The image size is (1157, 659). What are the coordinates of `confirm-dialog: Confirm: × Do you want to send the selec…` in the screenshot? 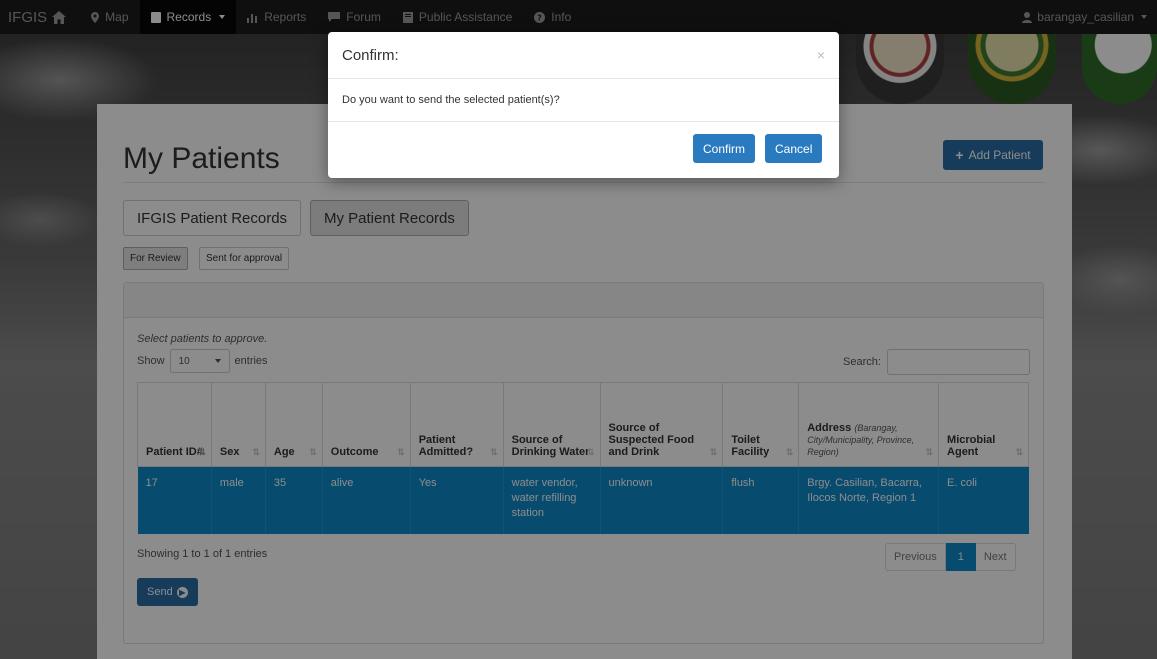 It's located at (583, 105).